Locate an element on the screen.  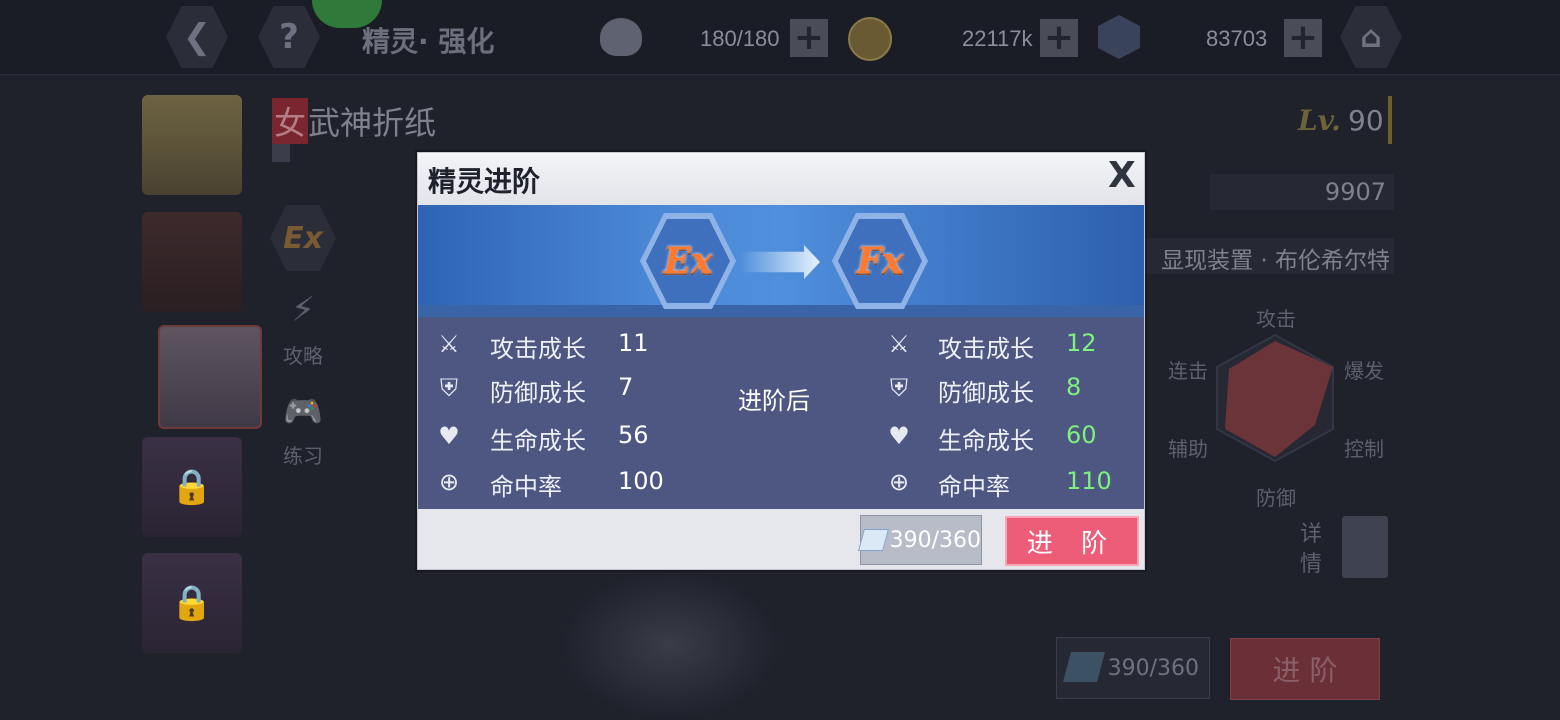
back-button: ❮ is located at coordinates (197, 37).